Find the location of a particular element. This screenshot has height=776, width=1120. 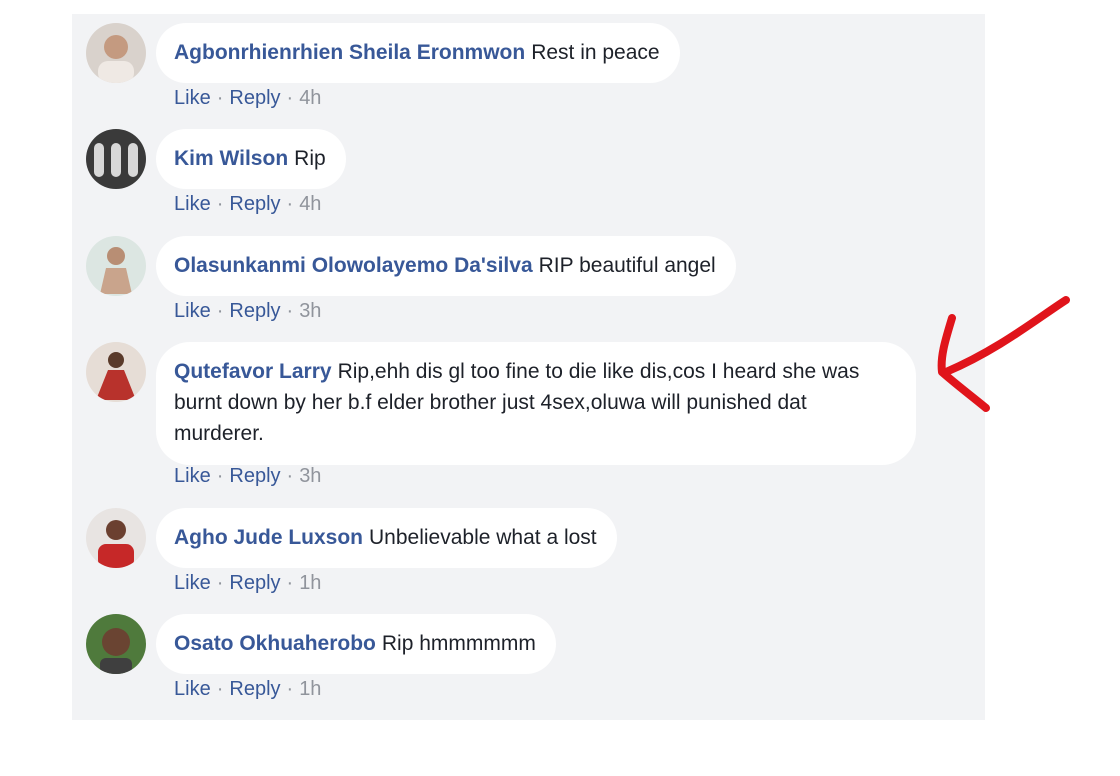

comment-author: Kim Wilson is located at coordinates (231, 158).